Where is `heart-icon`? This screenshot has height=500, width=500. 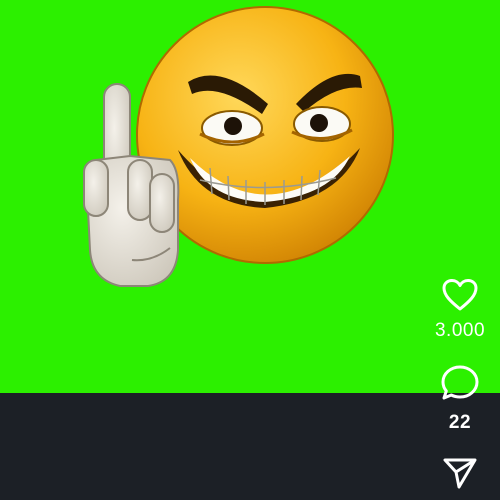 heart-icon is located at coordinates (460, 295).